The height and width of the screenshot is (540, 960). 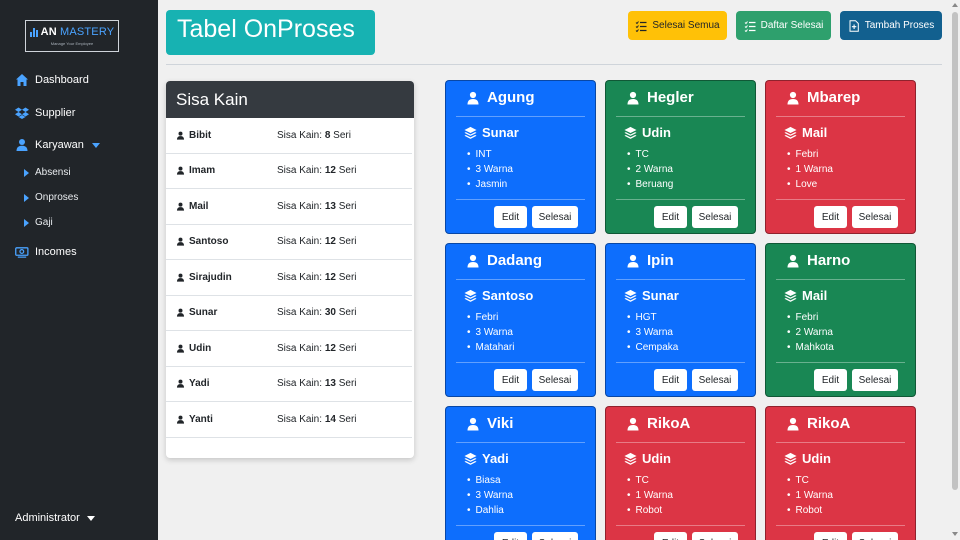 I want to click on chevron-right-icon, so click(x=26, y=172).